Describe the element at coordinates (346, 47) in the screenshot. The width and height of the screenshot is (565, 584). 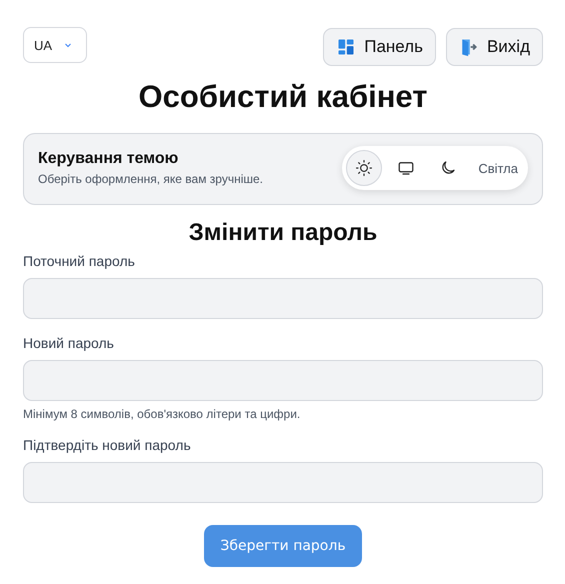
I see `dashboard-icon` at that location.